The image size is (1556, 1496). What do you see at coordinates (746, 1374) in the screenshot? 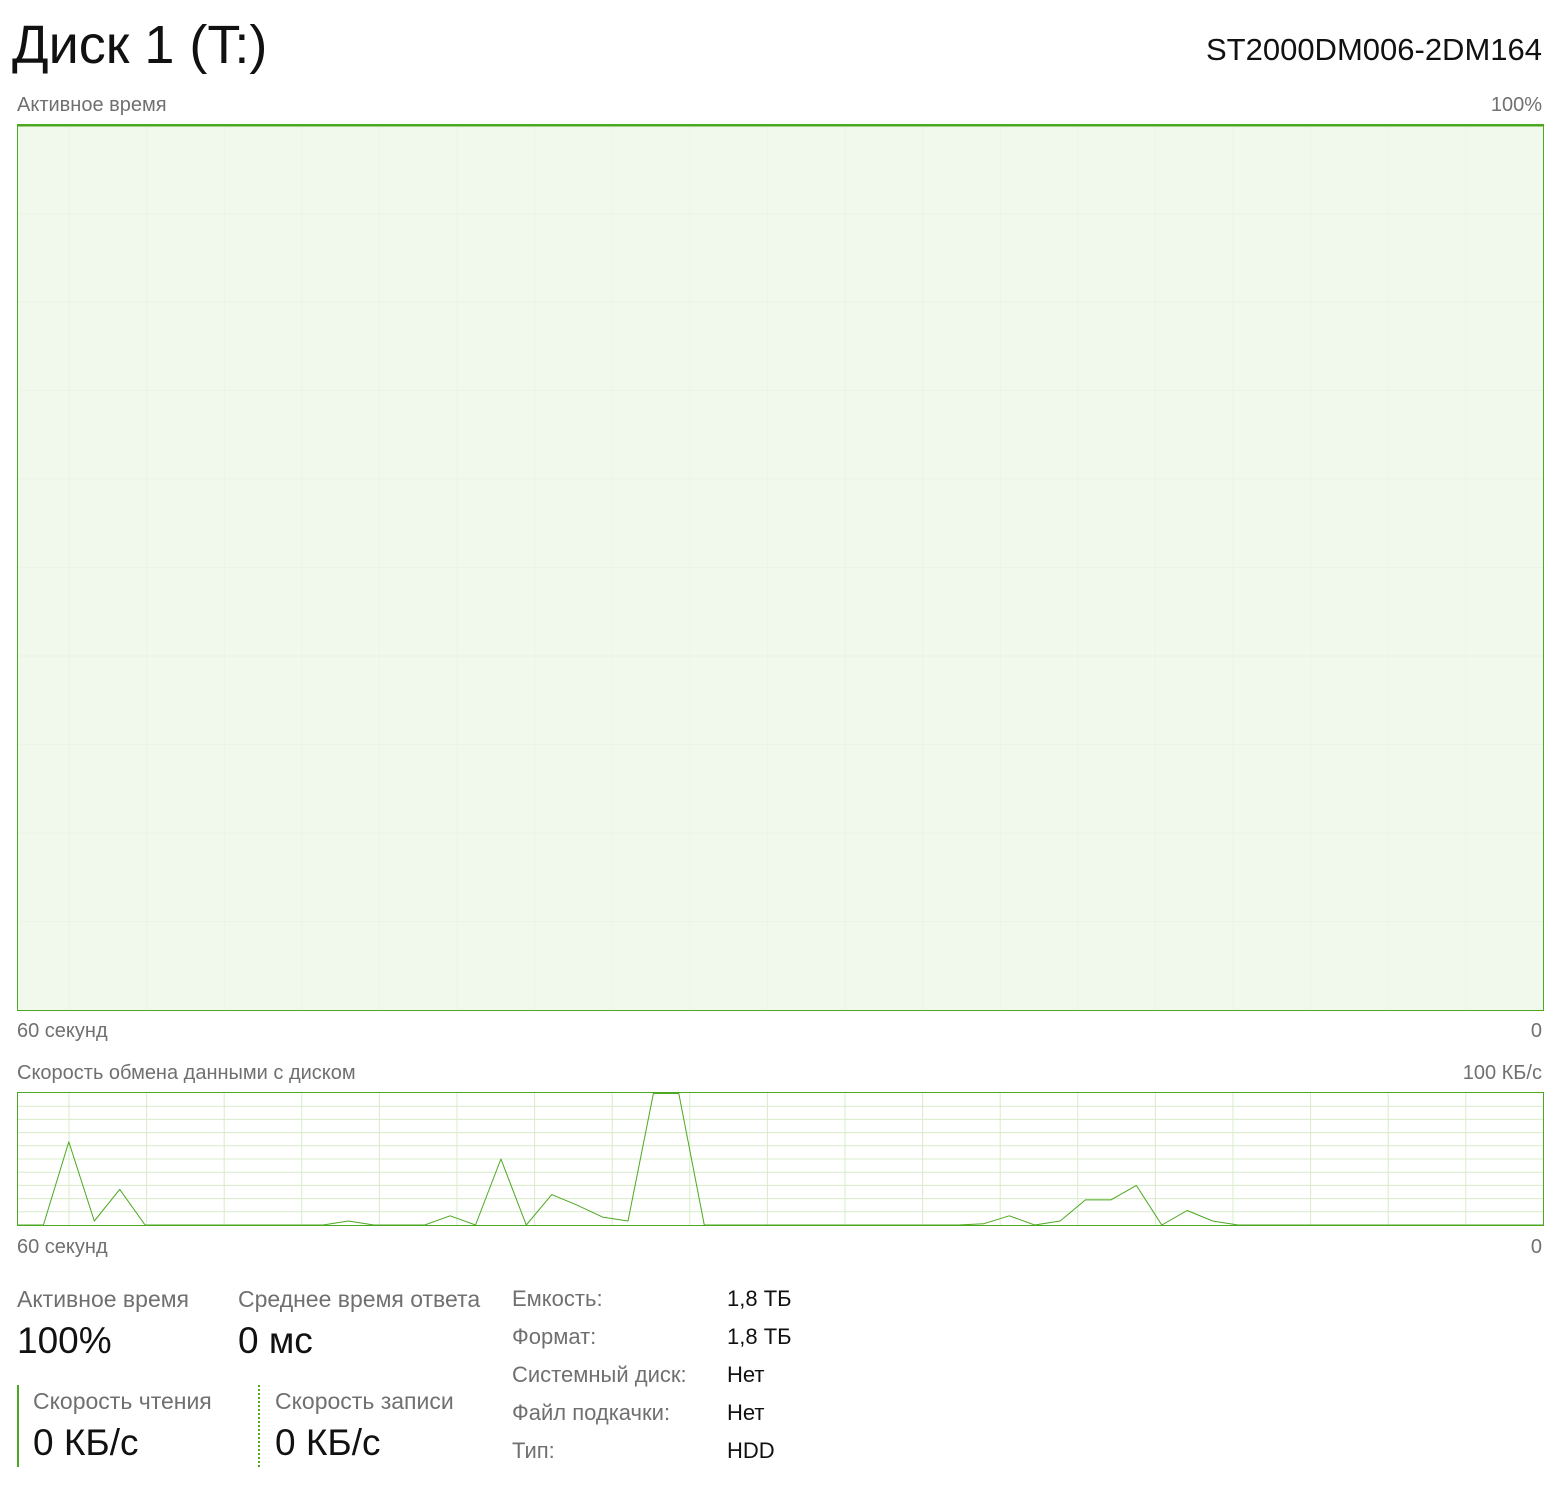
I see `system-disk-value: Нет` at bounding box center [746, 1374].